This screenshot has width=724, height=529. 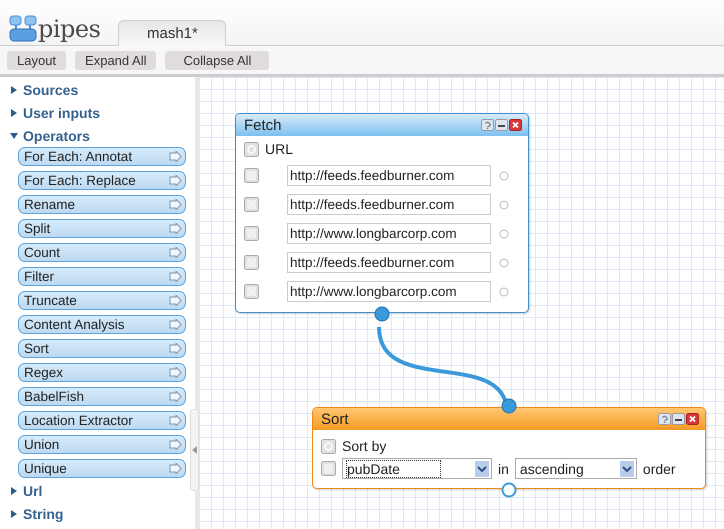 What do you see at coordinates (102, 324) in the screenshot?
I see `module-item: Content Analysis` at bounding box center [102, 324].